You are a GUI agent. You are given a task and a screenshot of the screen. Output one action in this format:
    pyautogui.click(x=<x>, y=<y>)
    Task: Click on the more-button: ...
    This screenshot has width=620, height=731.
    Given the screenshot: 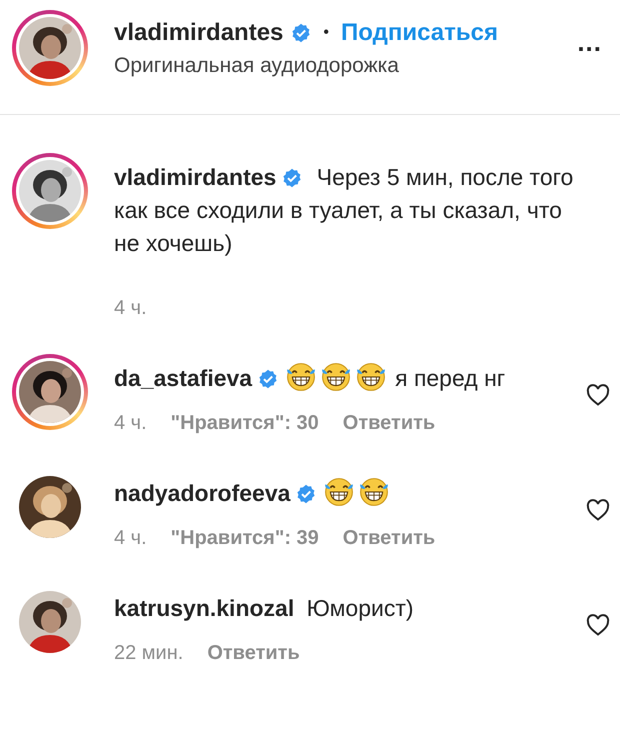 What is the action you would take?
    pyautogui.click(x=589, y=48)
    